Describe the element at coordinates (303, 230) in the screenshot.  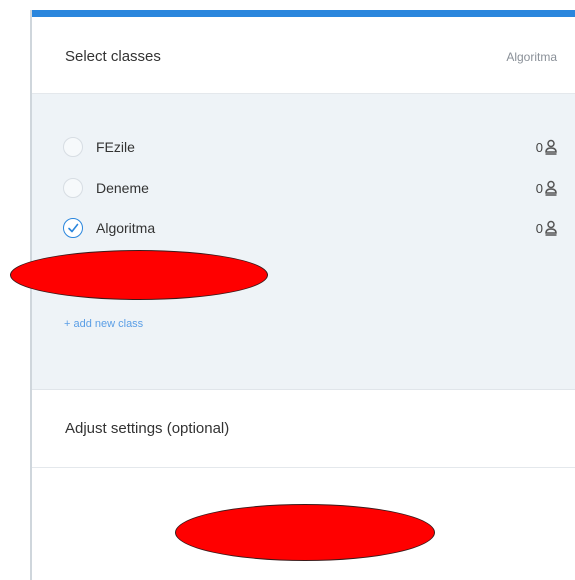
I see `class-option-algoritma: Algoritma 0` at that location.